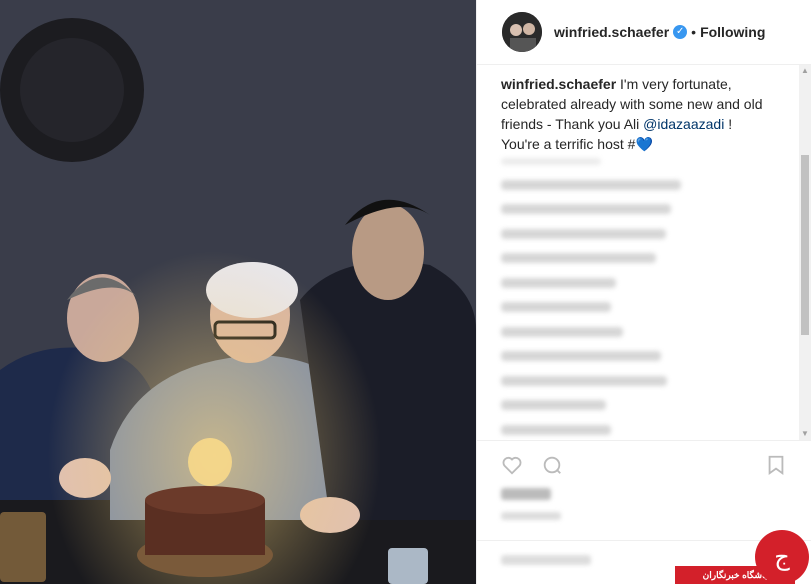 The image size is (811, 585). I want to click on post-timestamp, so click(531, 516).